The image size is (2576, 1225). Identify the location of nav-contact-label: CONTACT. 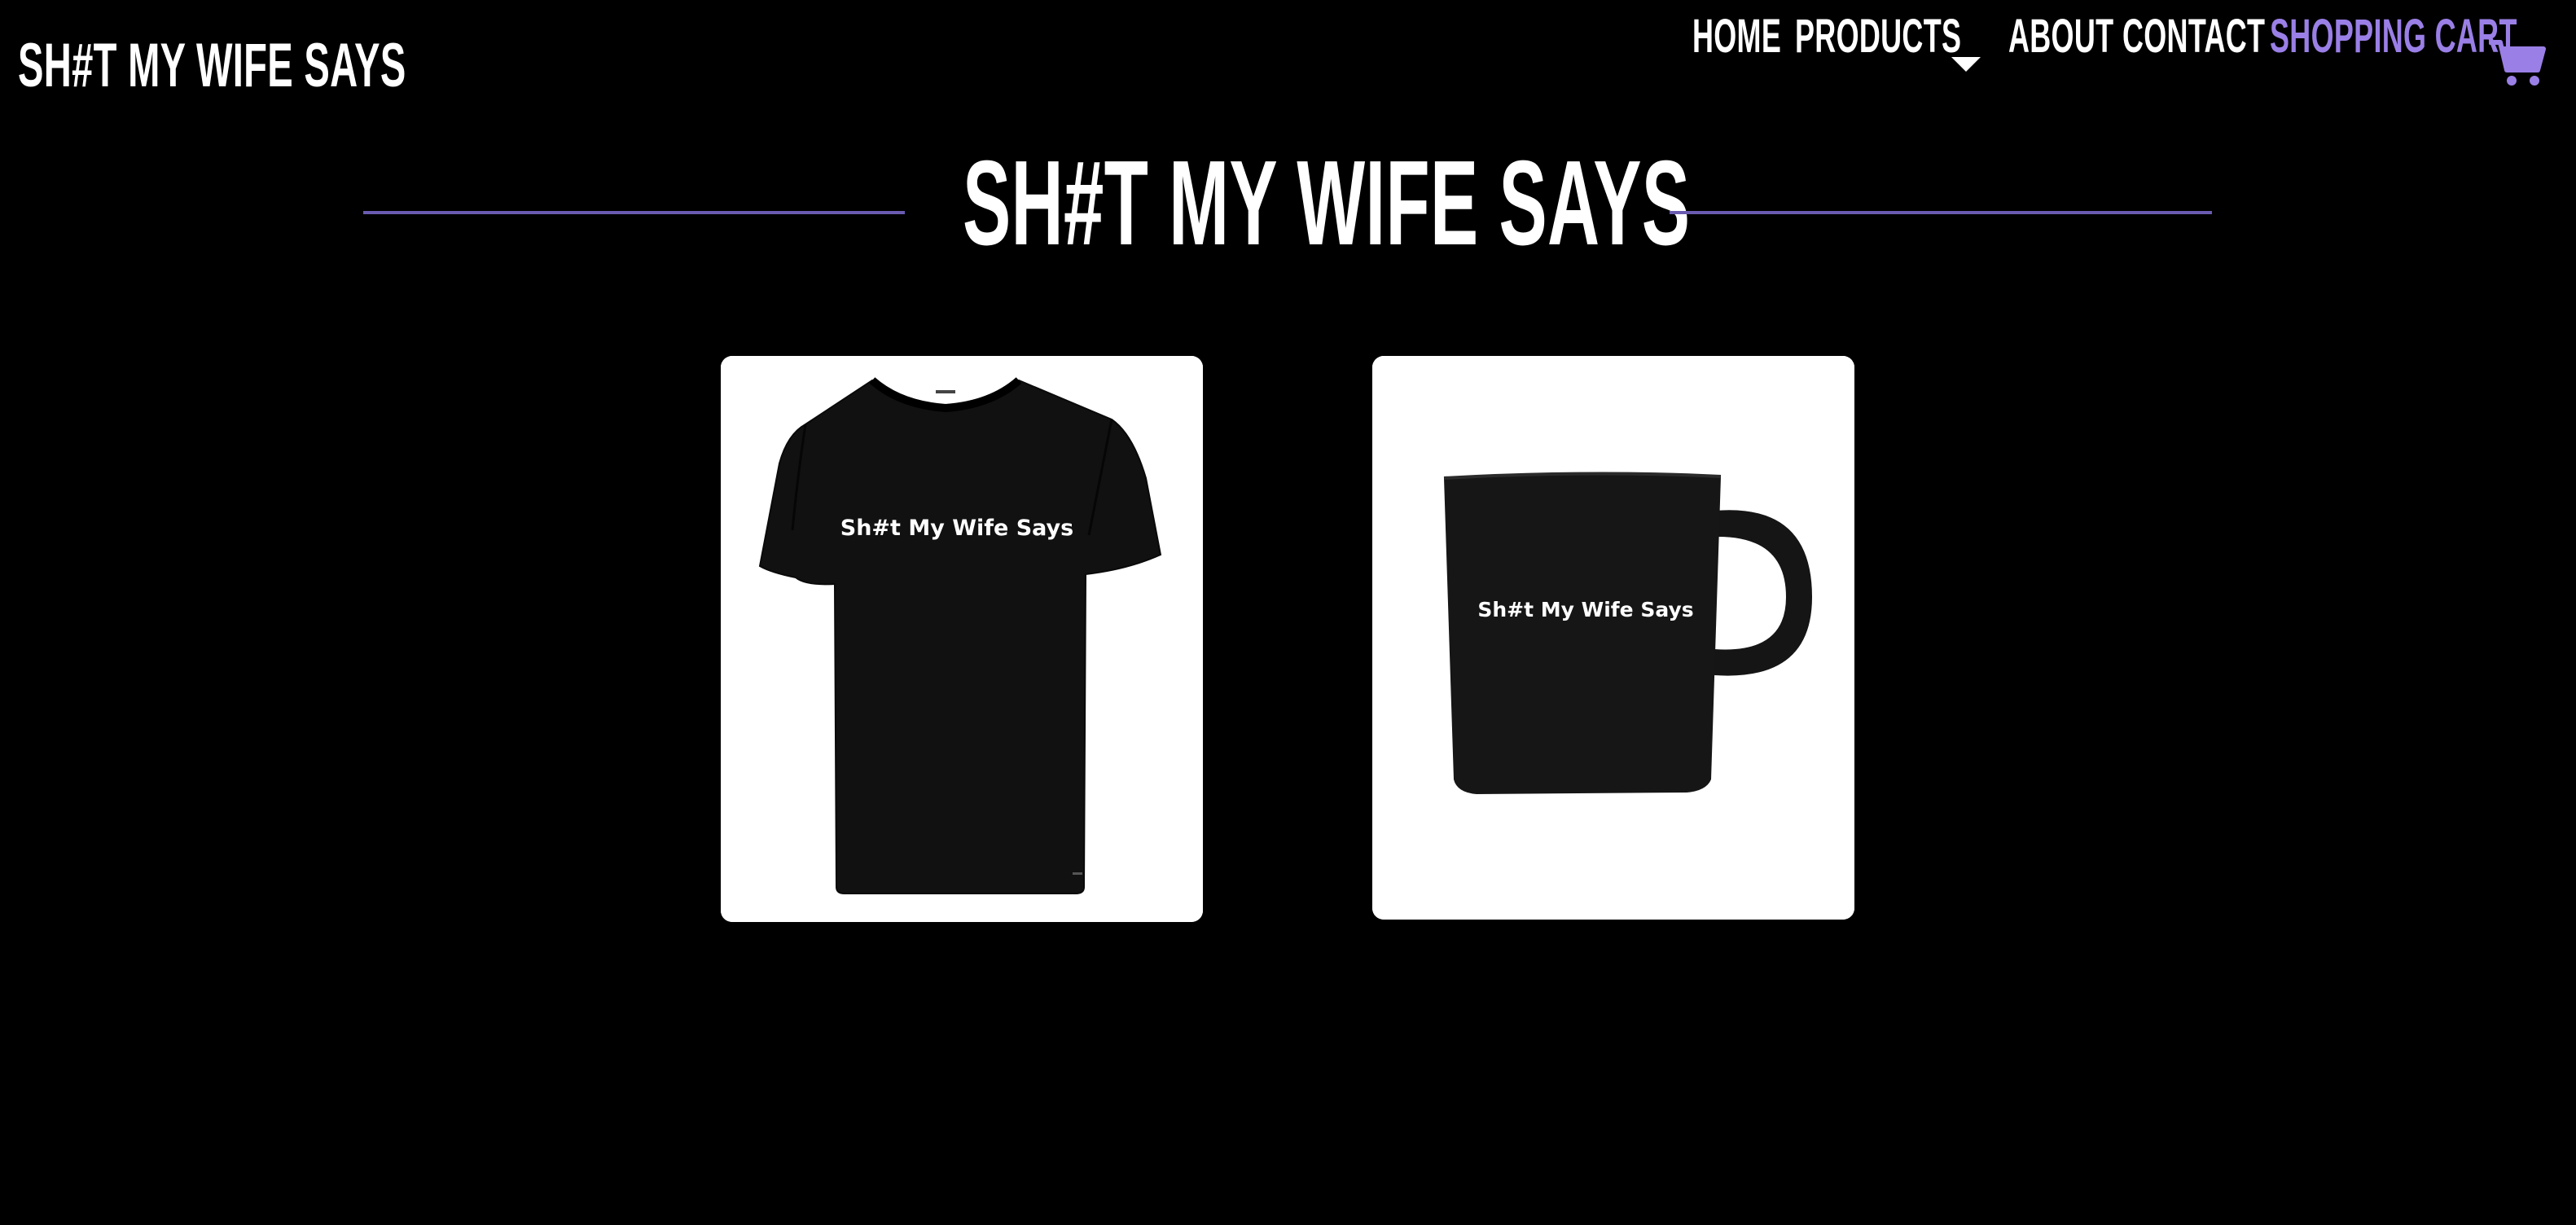
(2194, 36).